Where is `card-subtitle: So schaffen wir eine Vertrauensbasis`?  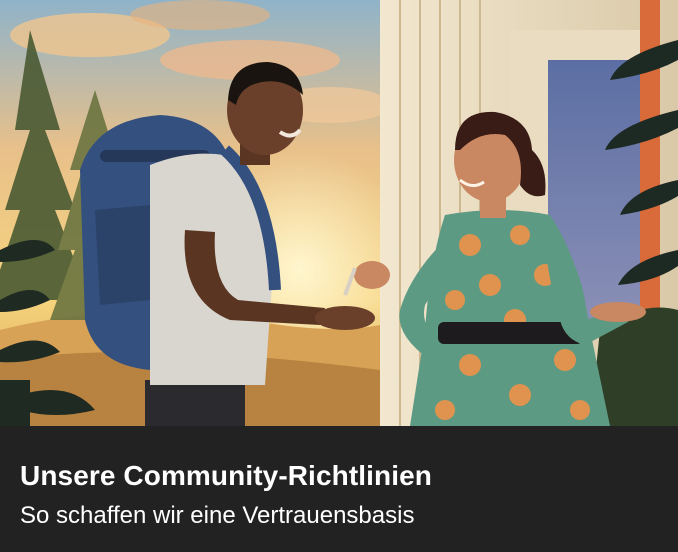
card-subtitle: So schaffen wir eine Vertrauensbasis is located at coordinates (217, 515).